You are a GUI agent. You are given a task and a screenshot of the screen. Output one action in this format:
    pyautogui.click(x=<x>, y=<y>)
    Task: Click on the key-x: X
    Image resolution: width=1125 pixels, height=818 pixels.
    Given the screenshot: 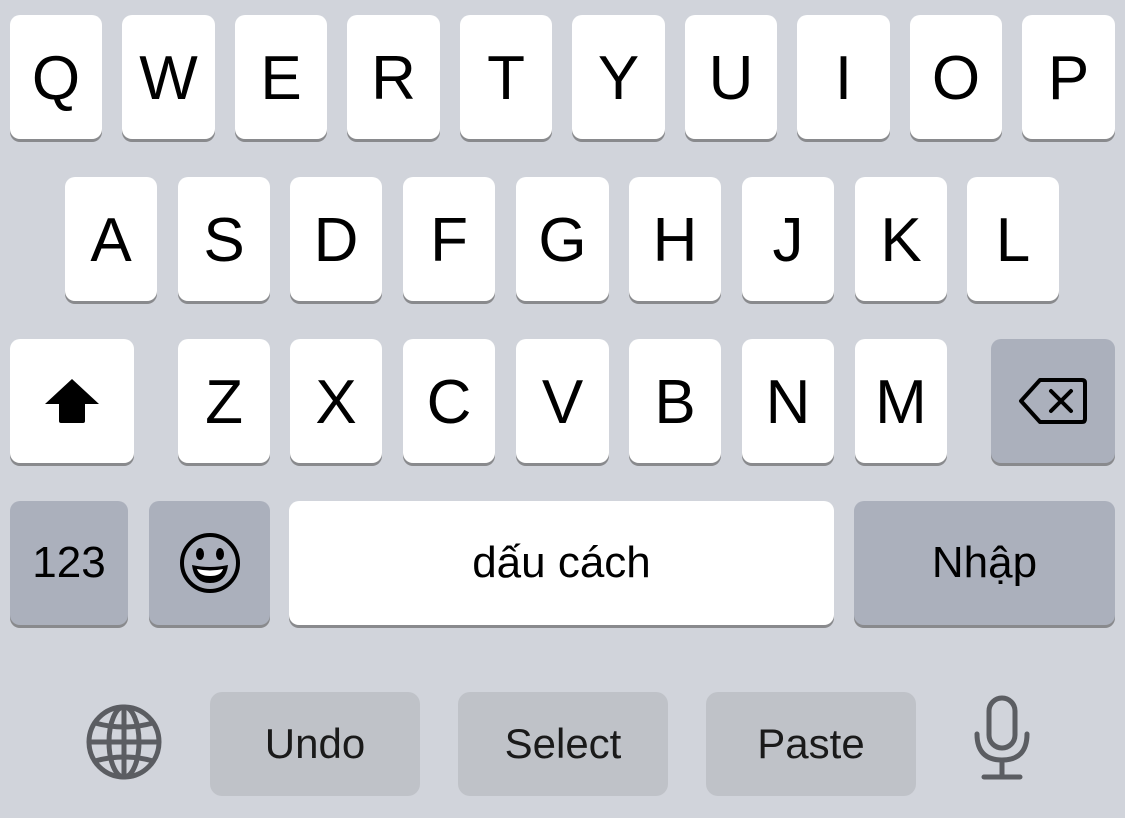 What is the action you would take?
    pyautogui.click(x=336, y=401)
    